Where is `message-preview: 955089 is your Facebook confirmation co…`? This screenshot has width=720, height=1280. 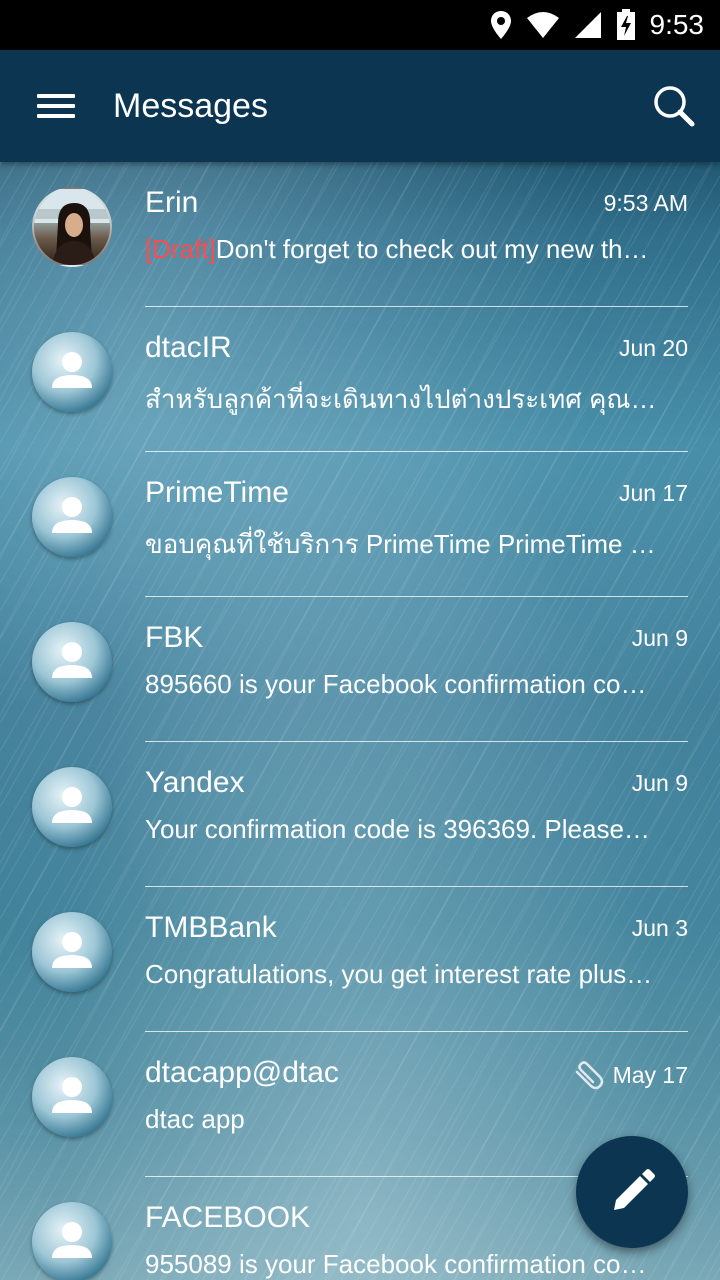
message-preview: 955089 is your Facebook confirmation co… is located at coordinates (396, 1264).